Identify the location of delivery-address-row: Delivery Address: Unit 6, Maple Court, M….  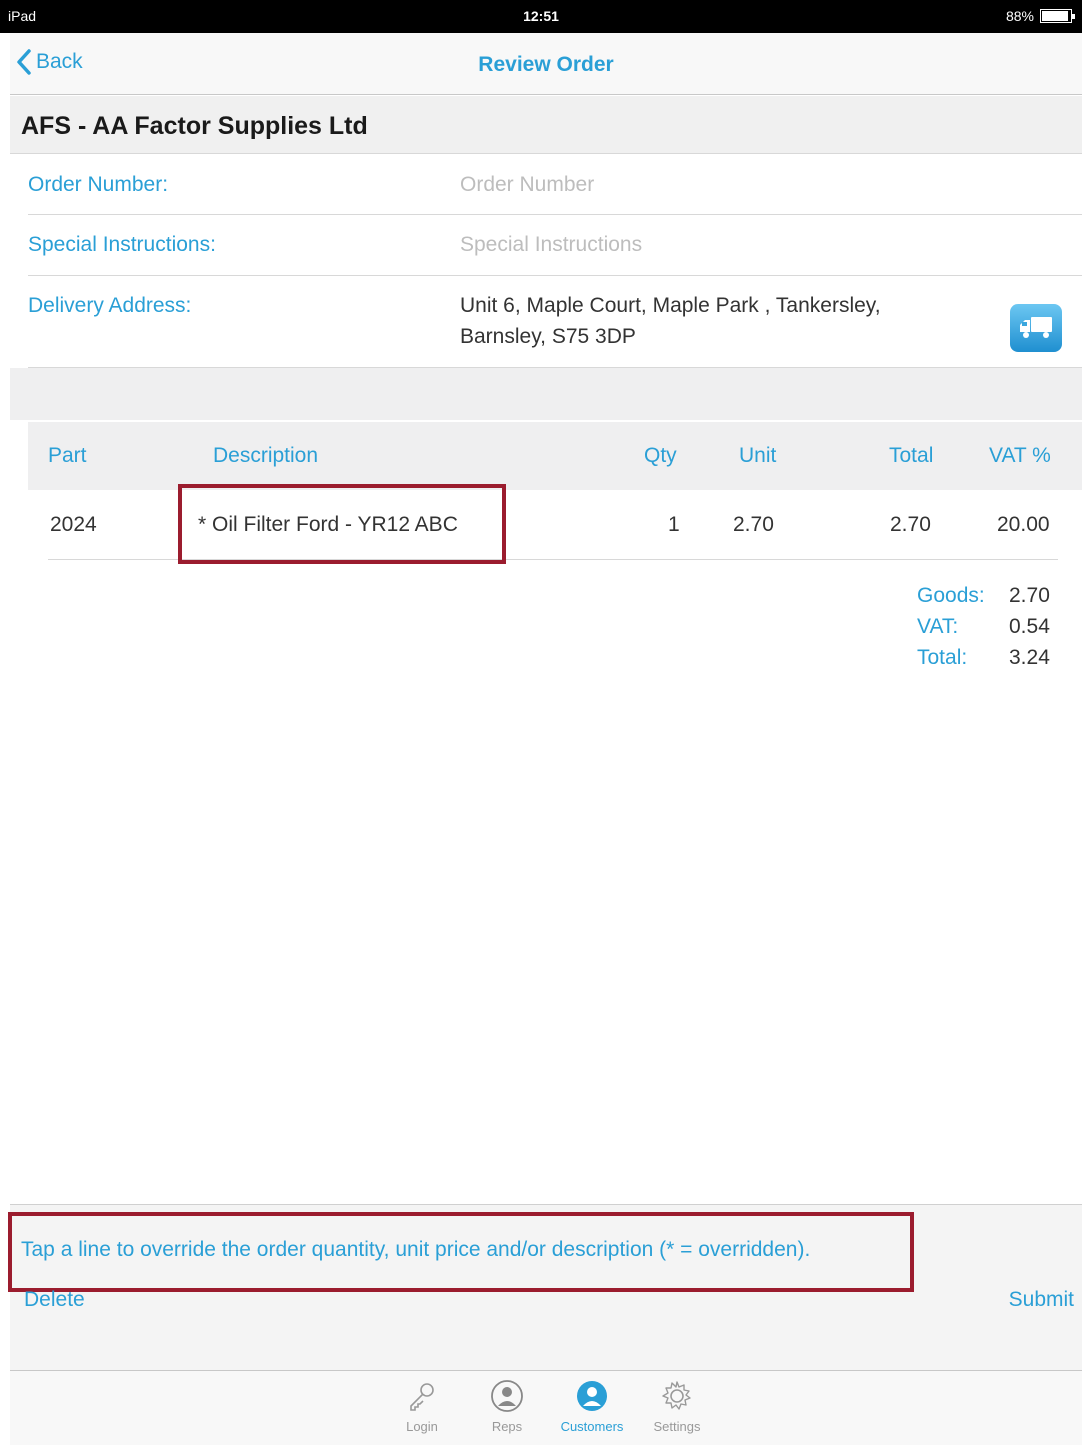
(555, 322).